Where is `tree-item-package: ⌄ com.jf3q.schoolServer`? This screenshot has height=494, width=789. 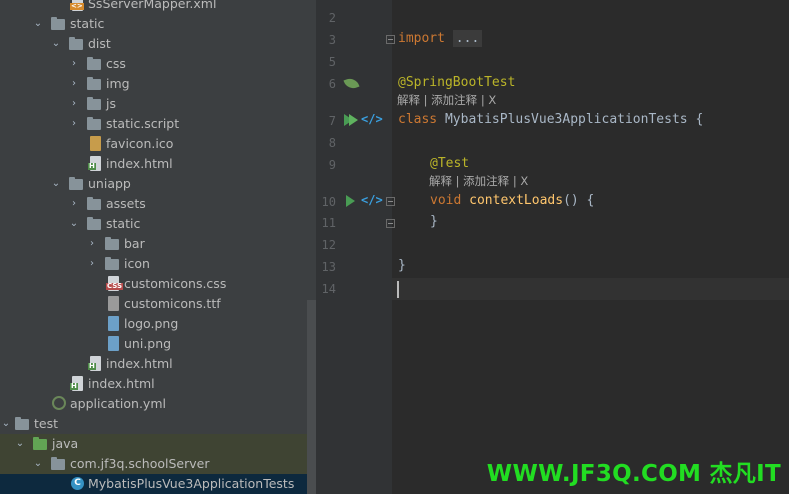 tree-item-package: ⌄ com.jf3q.schoolServer is located at coordinates (158, 464).